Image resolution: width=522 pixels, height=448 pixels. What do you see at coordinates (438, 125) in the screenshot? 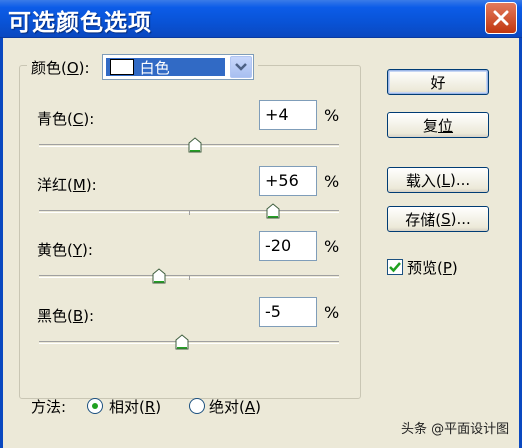
I see `reset-button: 复位` at bounding box center [438, 125].